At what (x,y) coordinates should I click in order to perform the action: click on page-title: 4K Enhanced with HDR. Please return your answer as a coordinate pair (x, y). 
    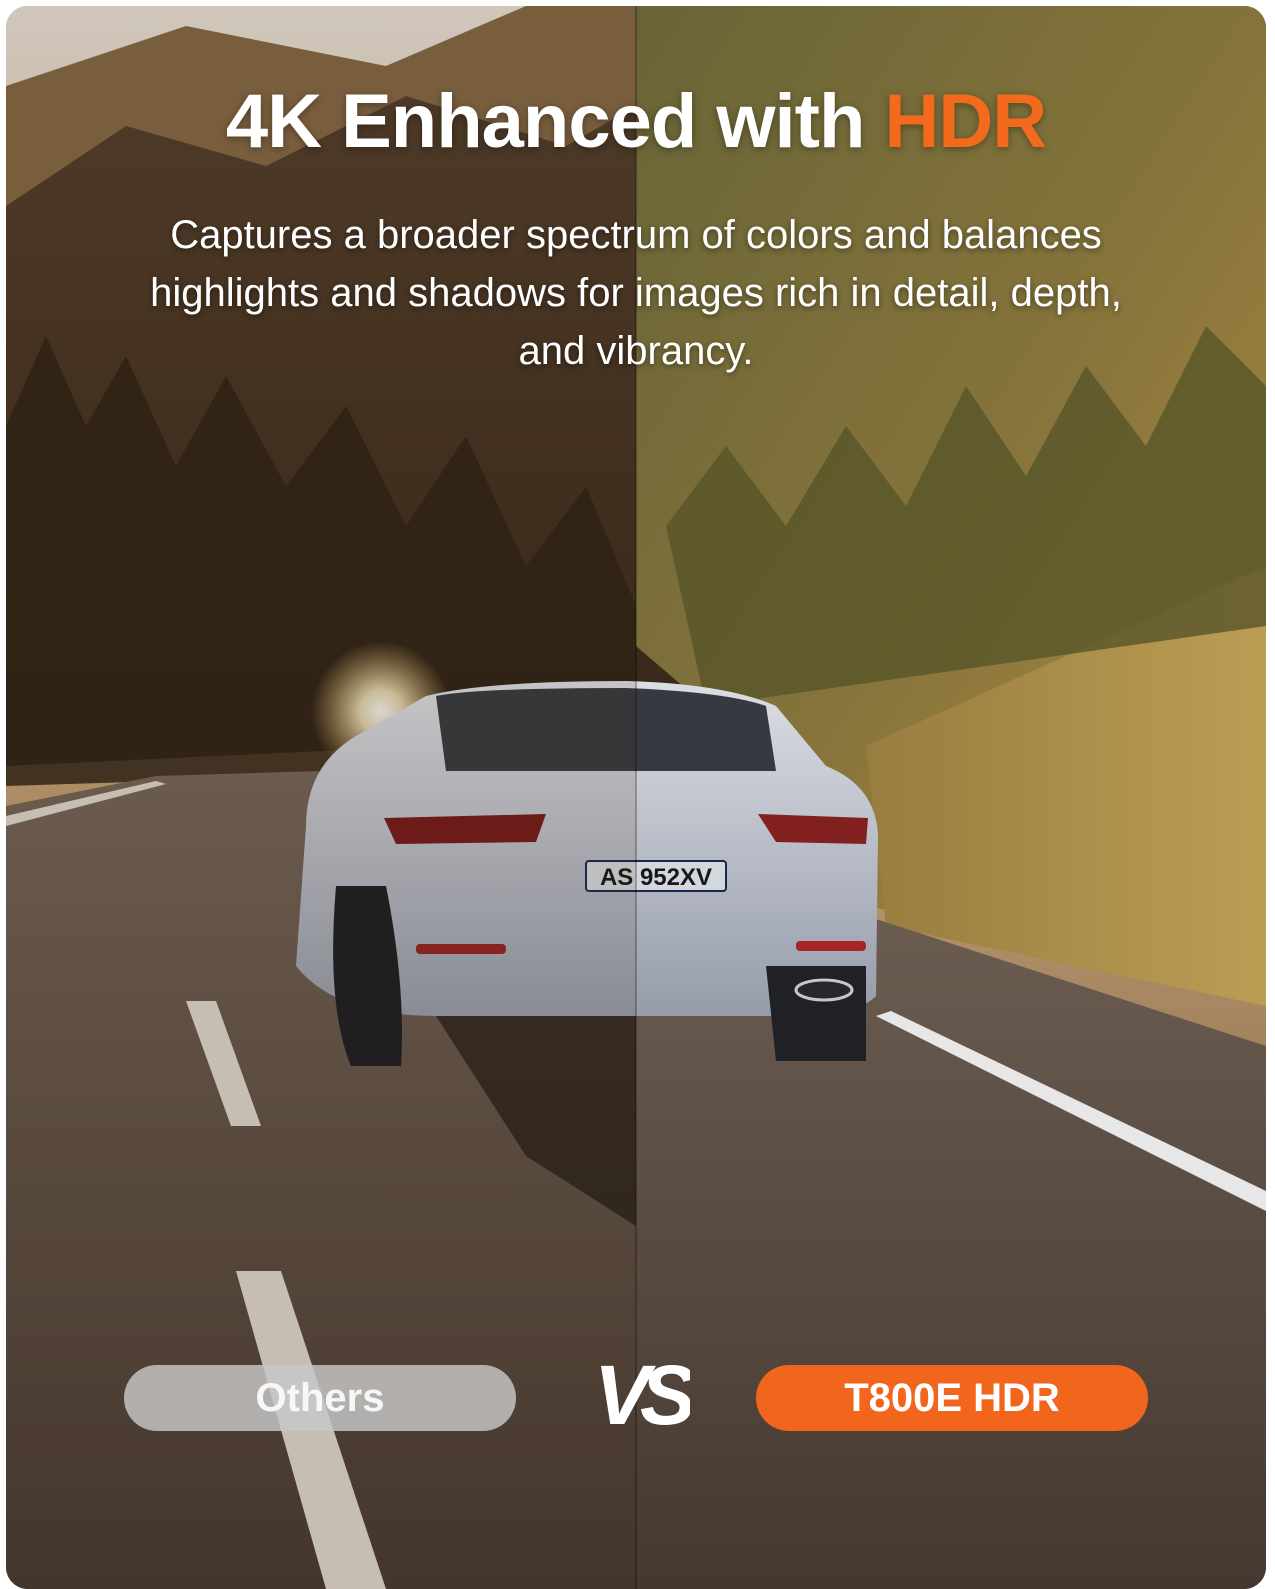
    Looking at the image, I should click on (636, 121).